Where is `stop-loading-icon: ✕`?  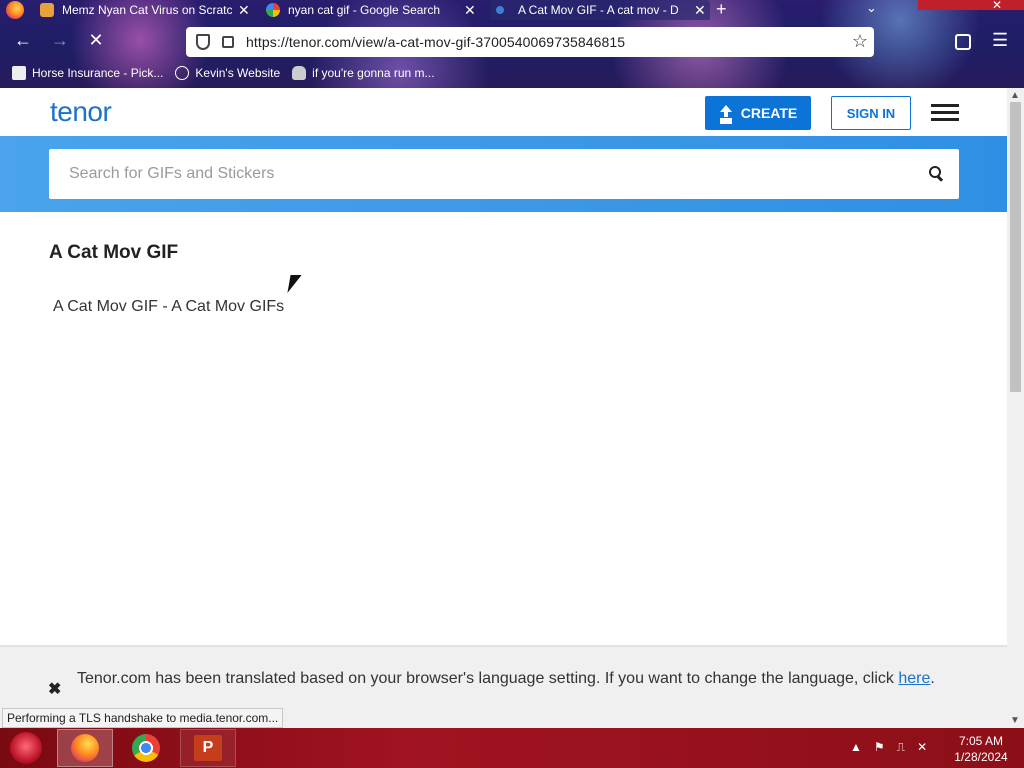
stop-loading-icon: ✕ is located at coordinates (96, 40).